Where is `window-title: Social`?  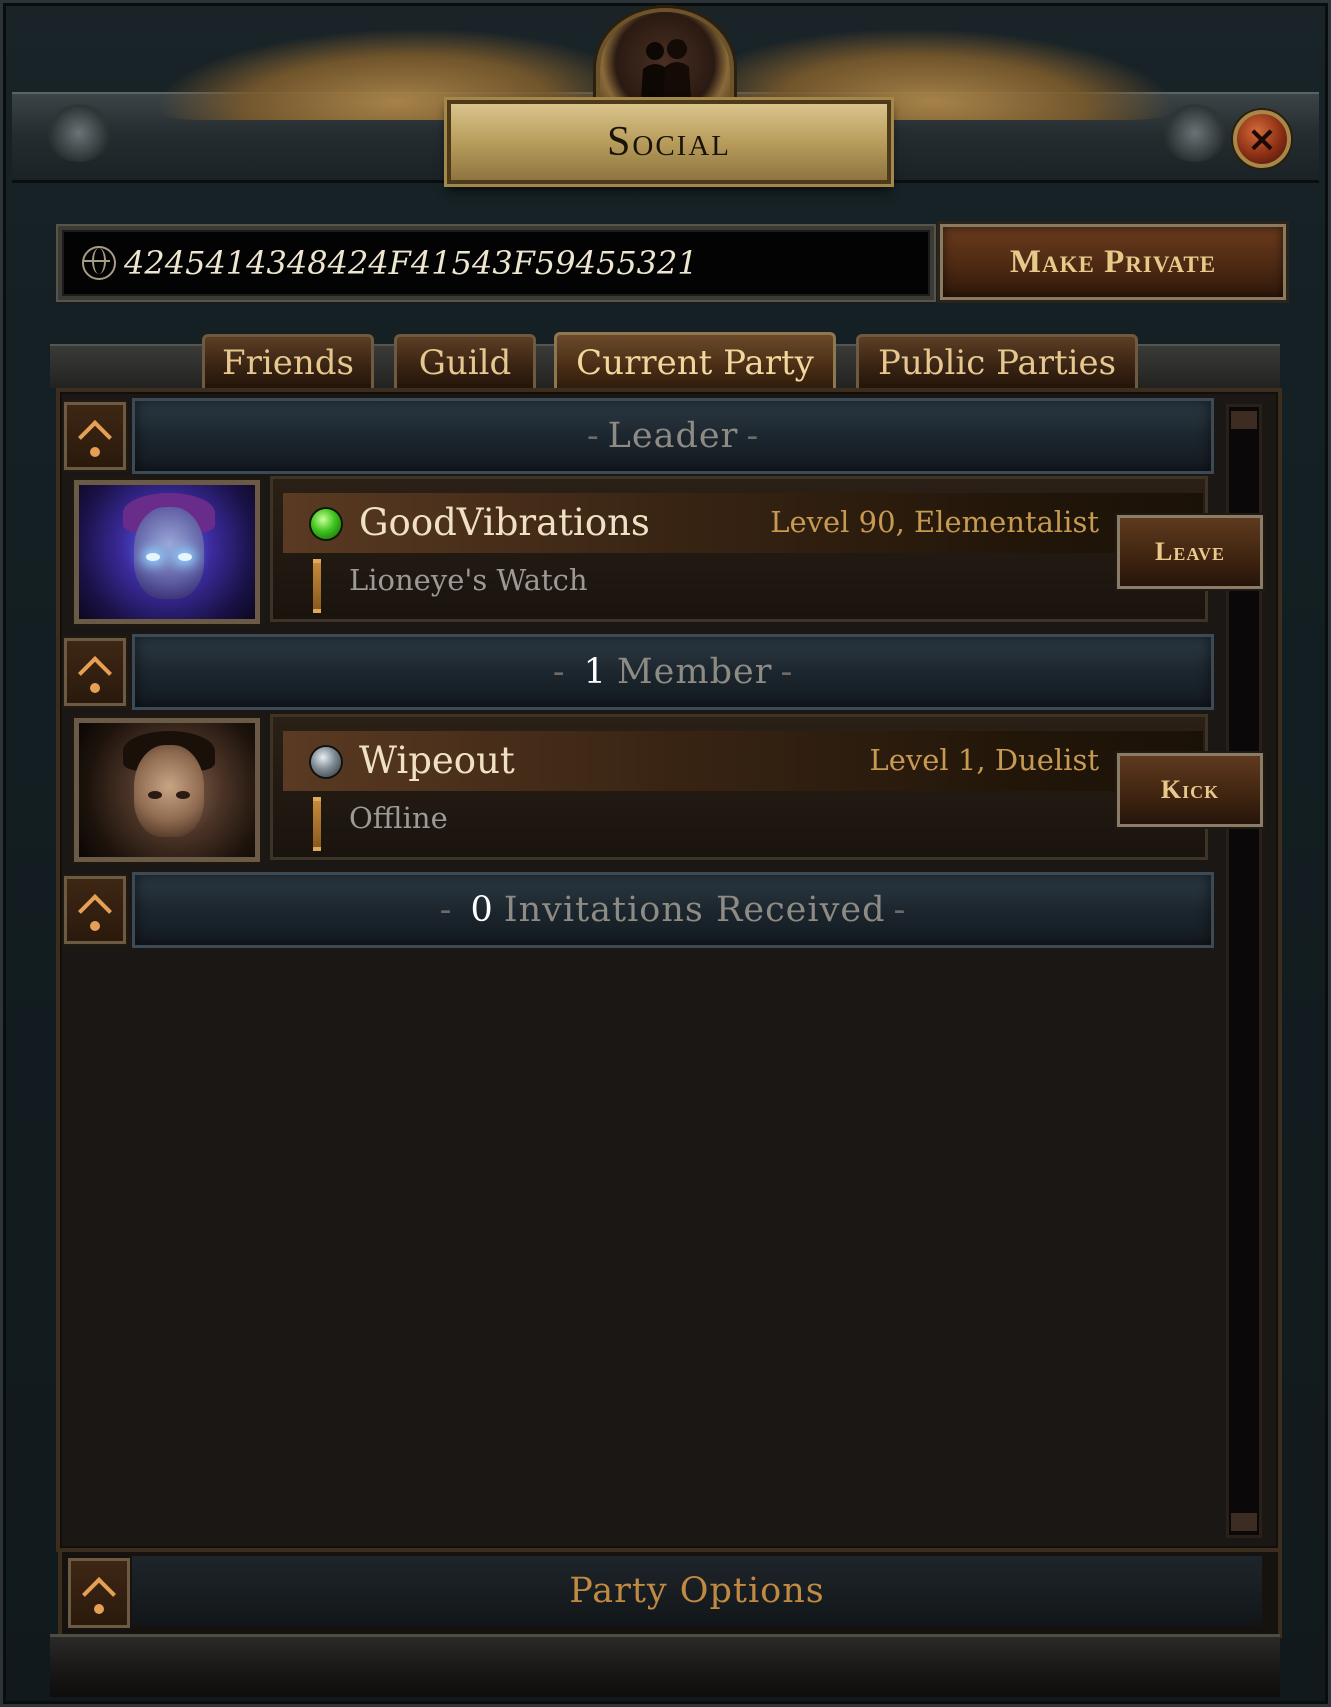
window-title: Social is located at coordinates (669, 142).